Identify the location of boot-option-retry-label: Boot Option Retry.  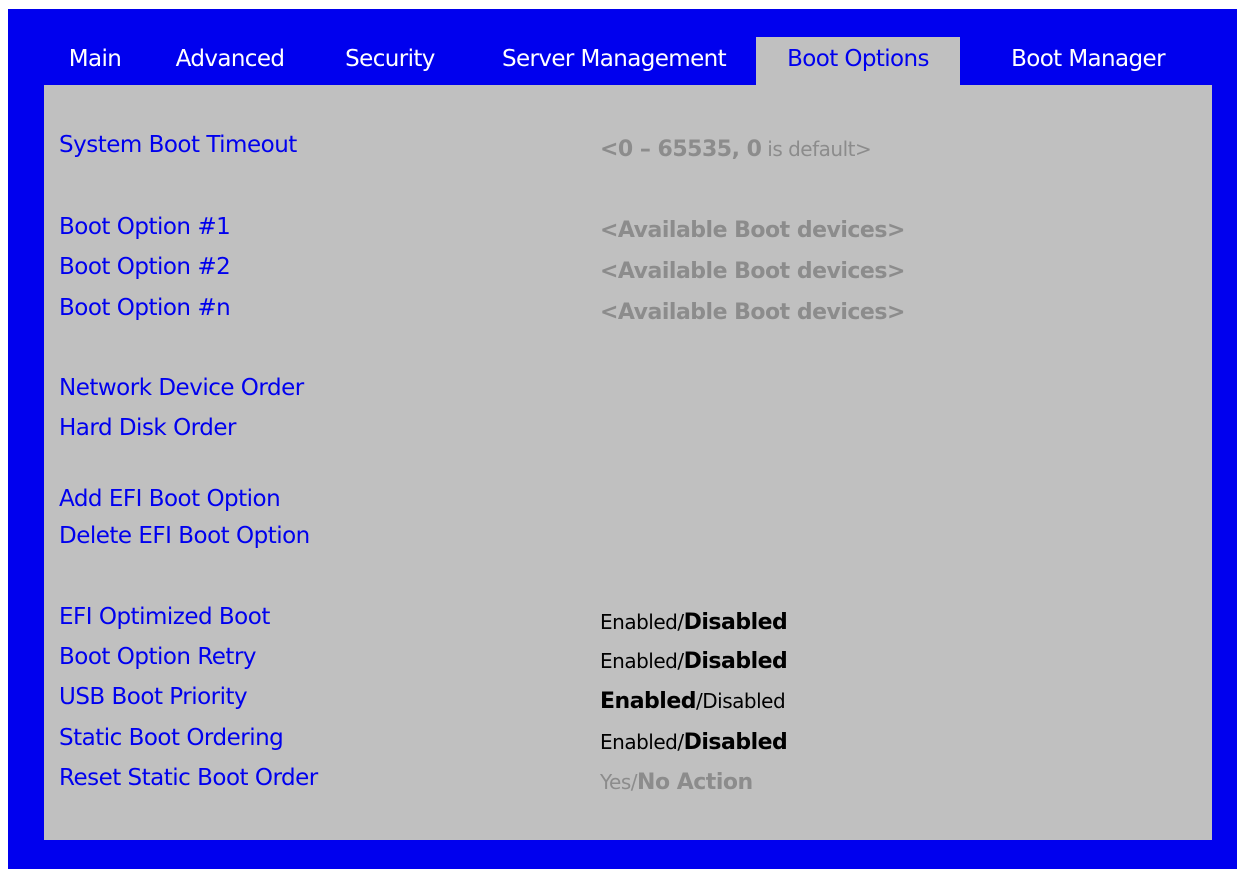
(158, 657).